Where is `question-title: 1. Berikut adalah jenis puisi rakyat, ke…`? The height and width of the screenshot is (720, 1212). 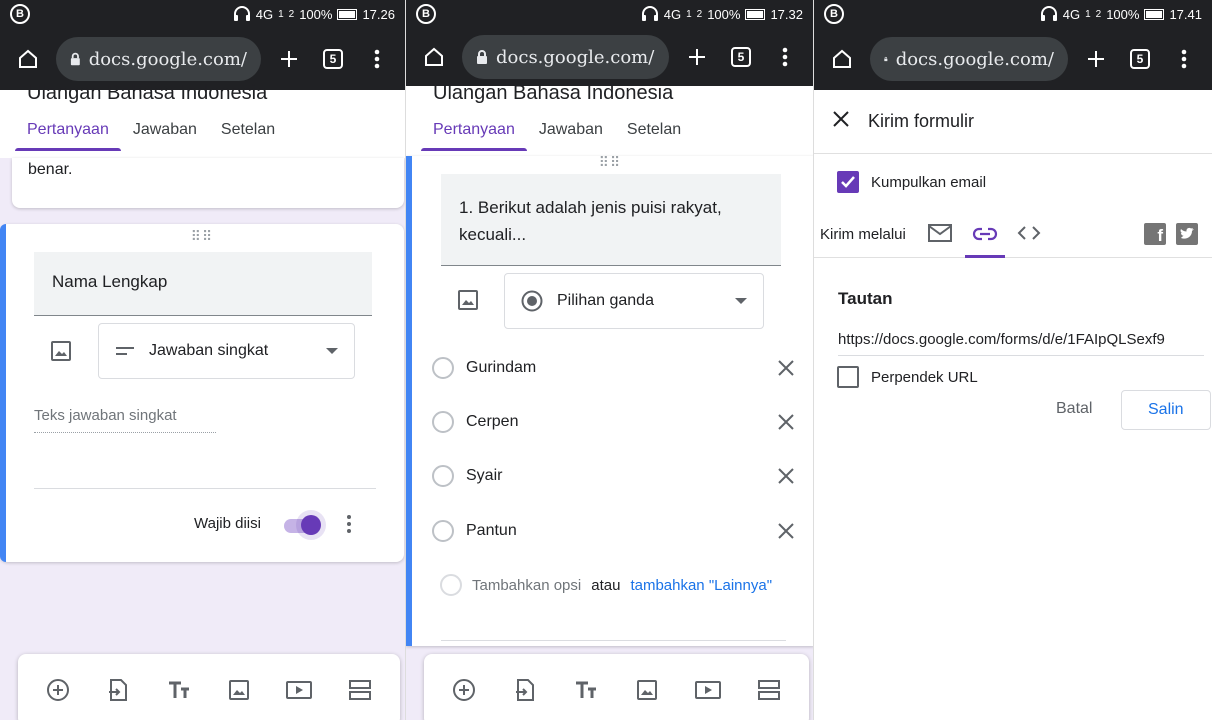
question-title: 1. Berikut adalah jenis puisi rakyat, ke… is located at coordinates (590, 221).